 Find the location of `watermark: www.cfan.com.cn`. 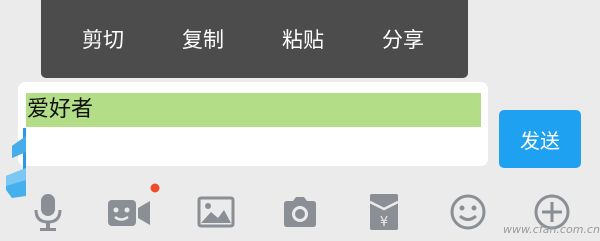

watermark: www.cfan.com.cn is located at coordinates (551, 229).